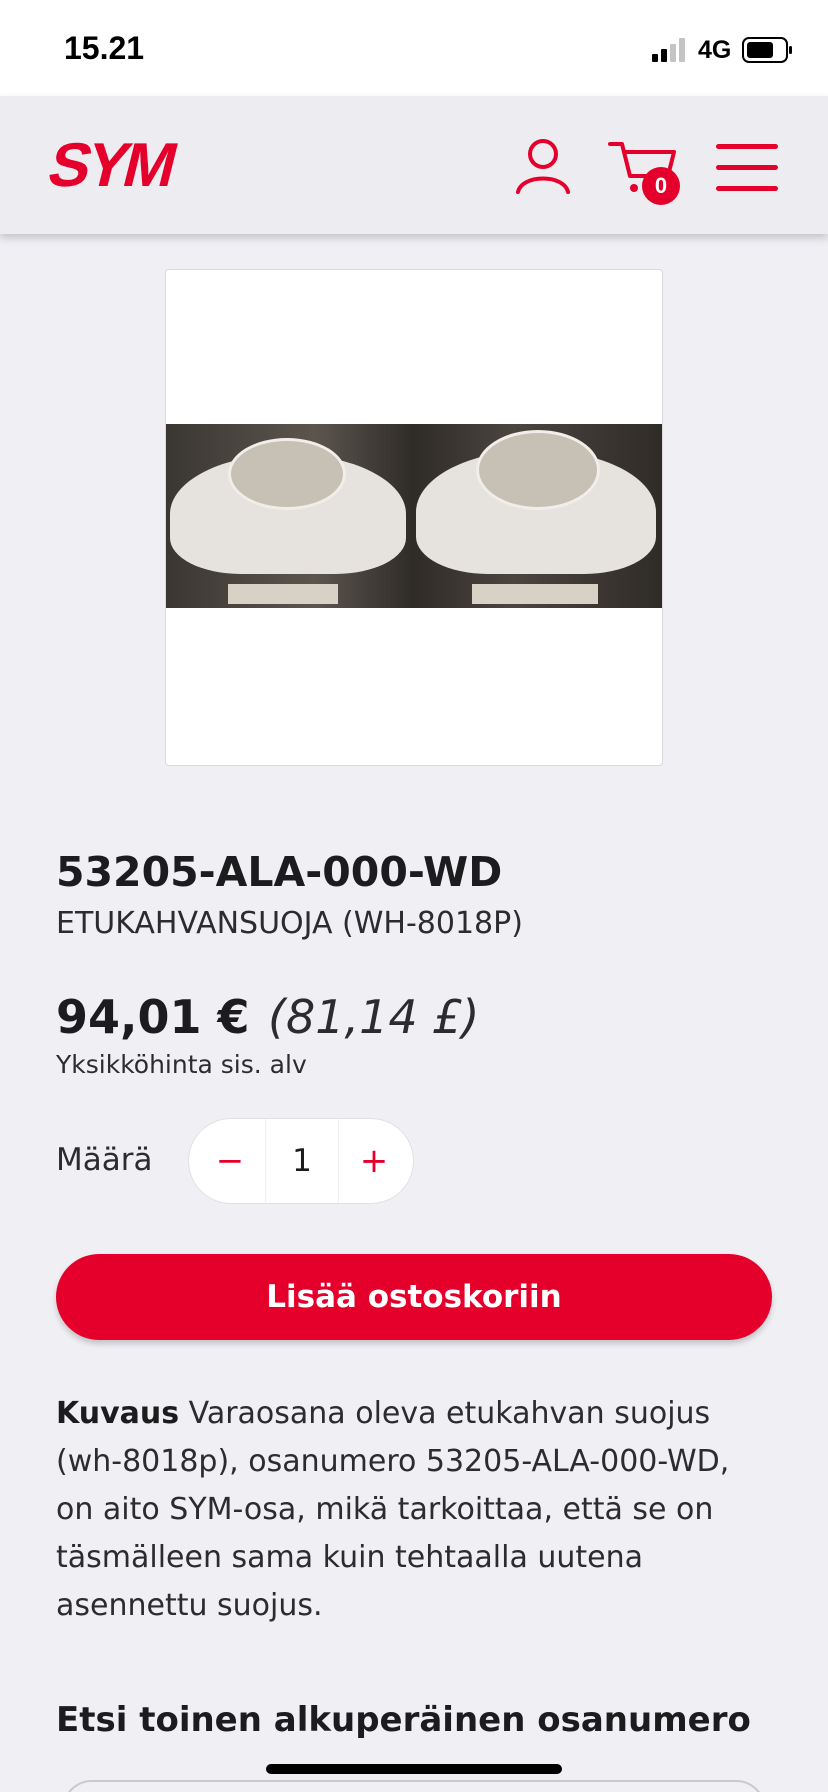 The width and height of the screenshot is (828, 1792). I want to click on search-part-heading: Etsi toinen alkuperäinen osanumero, so click(403, 1720).